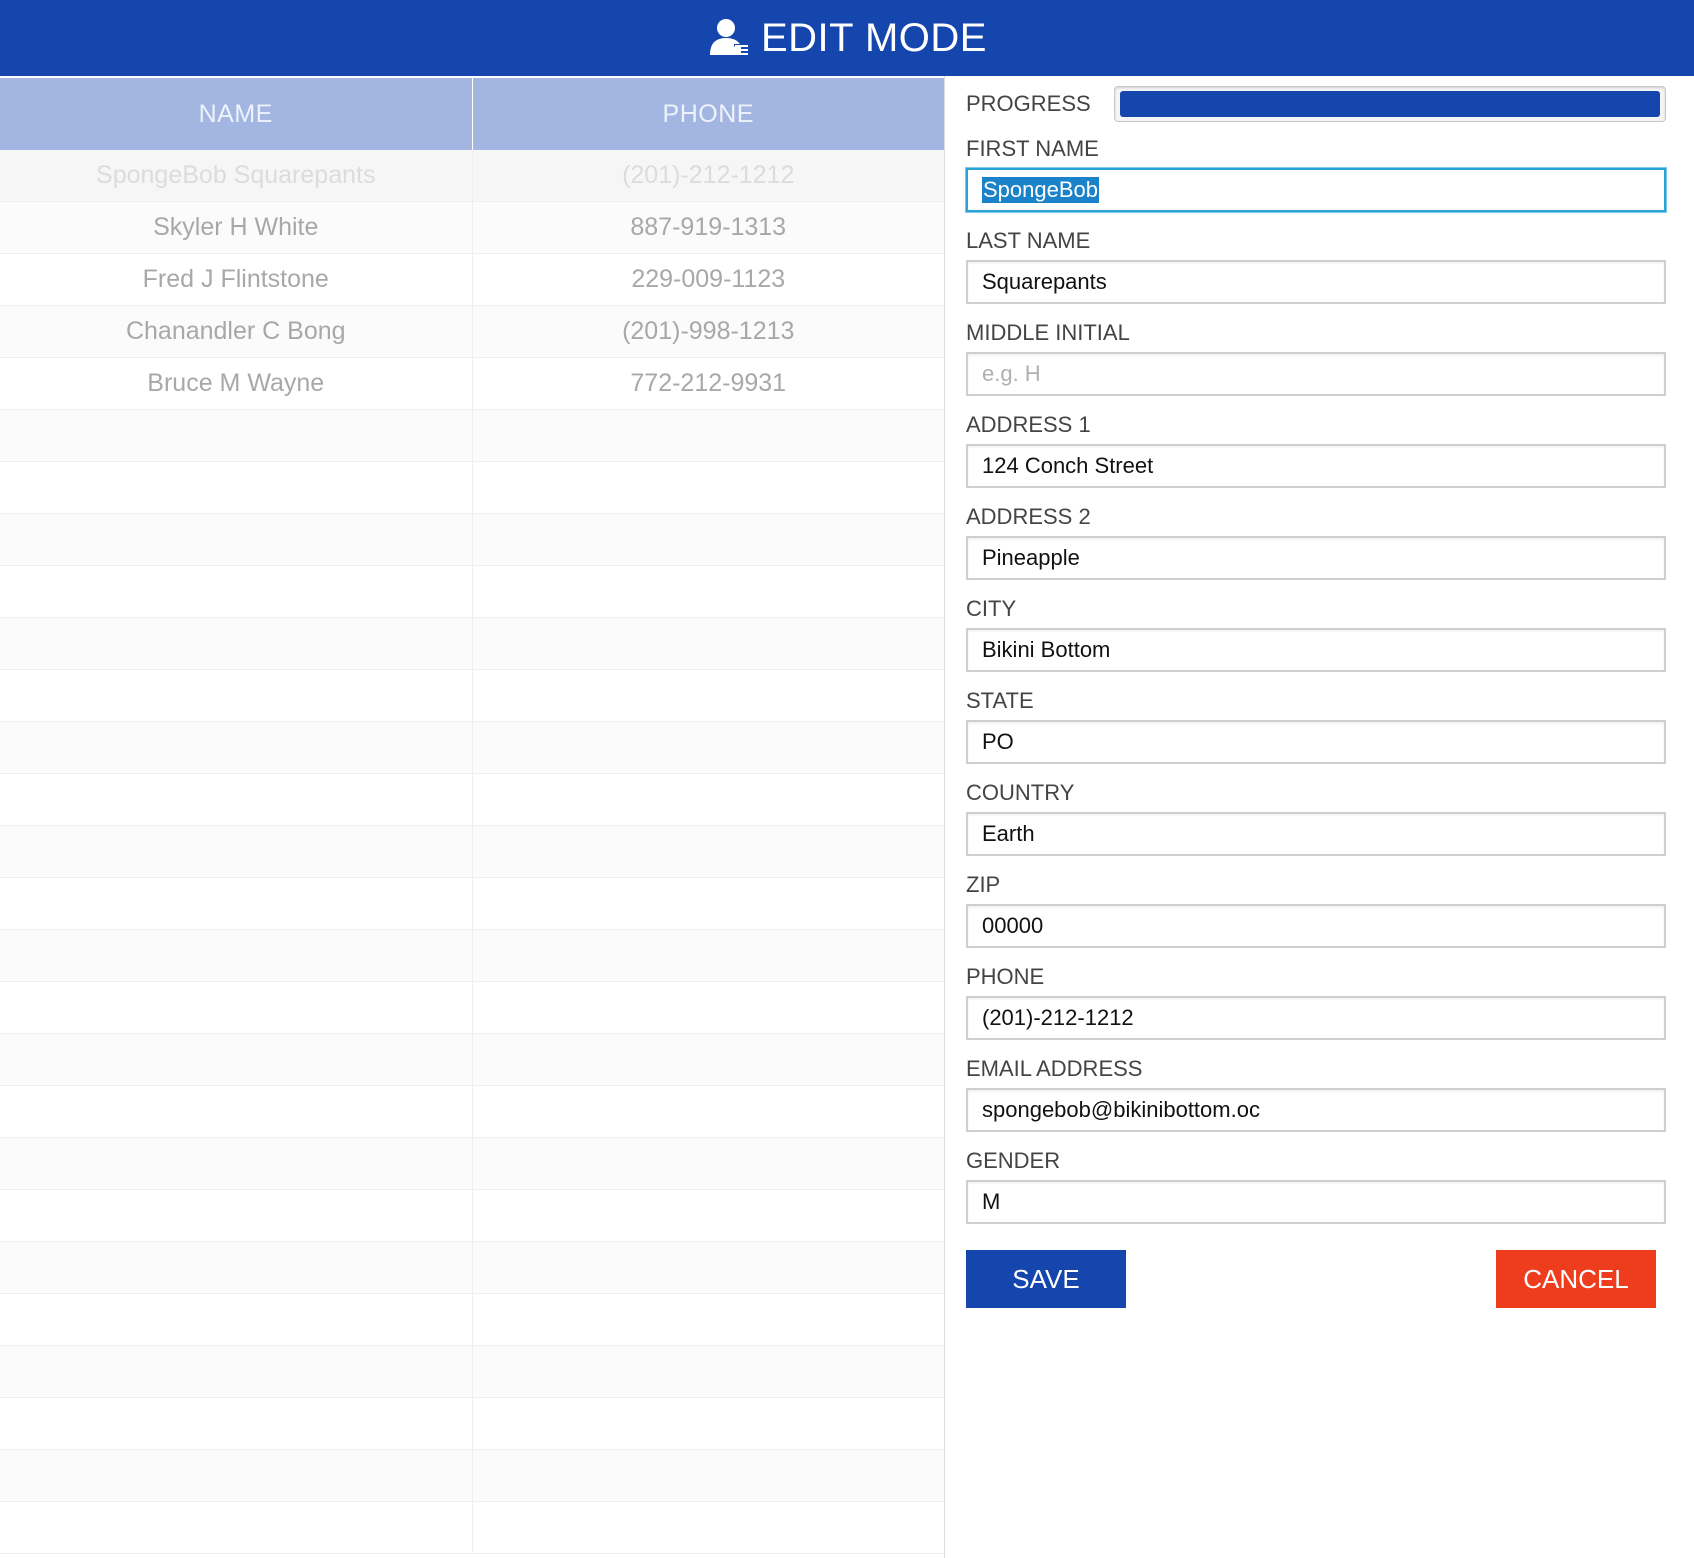 Image resolution: width=1694 pixels, height=1558 pixels. What do you see at coordinates (1028, 240) in the screenshot?
I see `last-name-label: LAST NAME` at bounding box center [1028, 240].